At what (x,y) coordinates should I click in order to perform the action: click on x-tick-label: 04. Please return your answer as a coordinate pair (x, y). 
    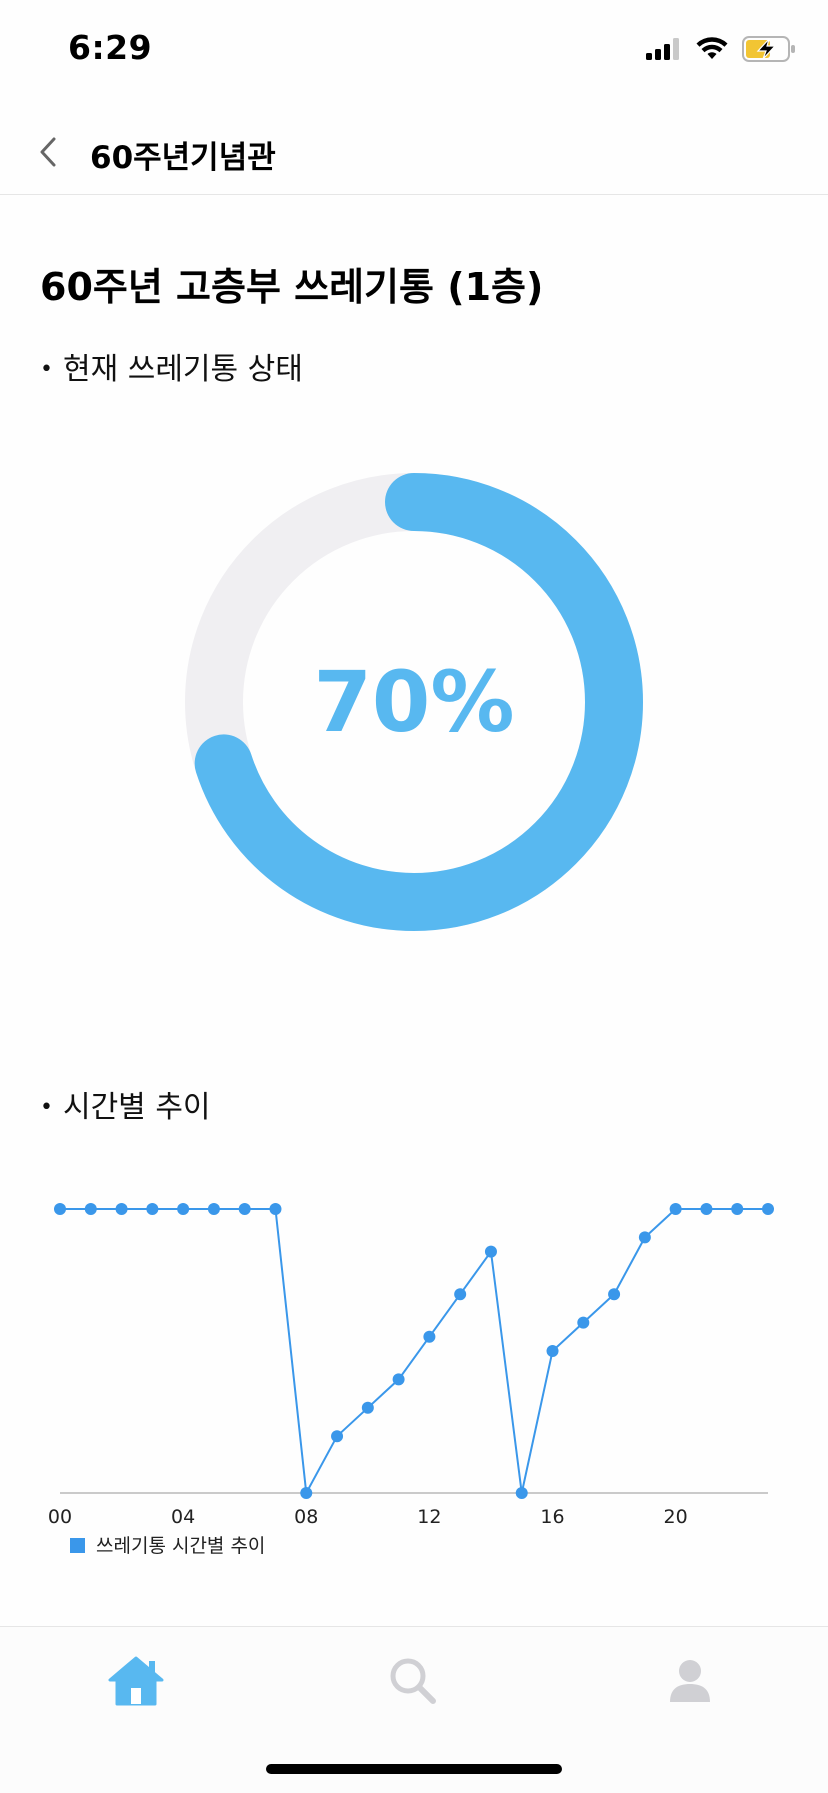
    Looking at the image, I should click on (183, 1517).